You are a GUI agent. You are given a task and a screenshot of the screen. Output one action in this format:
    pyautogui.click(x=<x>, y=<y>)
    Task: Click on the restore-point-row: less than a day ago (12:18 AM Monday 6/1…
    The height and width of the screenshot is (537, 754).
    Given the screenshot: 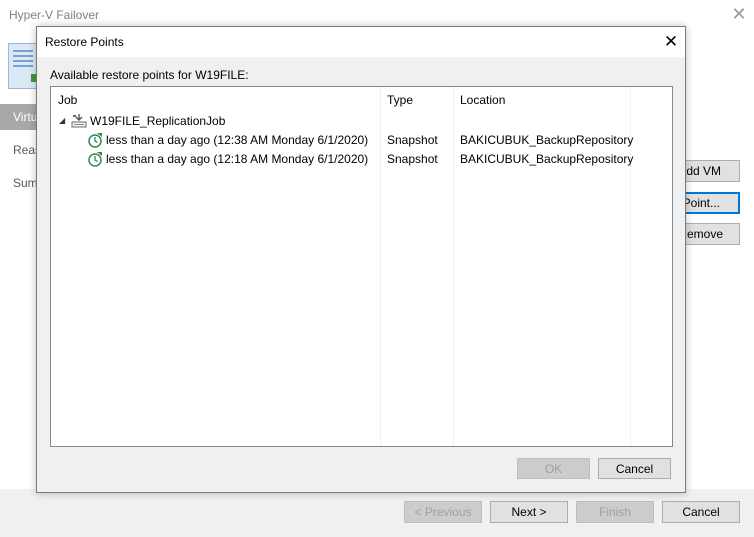 What is the action you would take?
    pyautogui.click(x=361, y=159)
    